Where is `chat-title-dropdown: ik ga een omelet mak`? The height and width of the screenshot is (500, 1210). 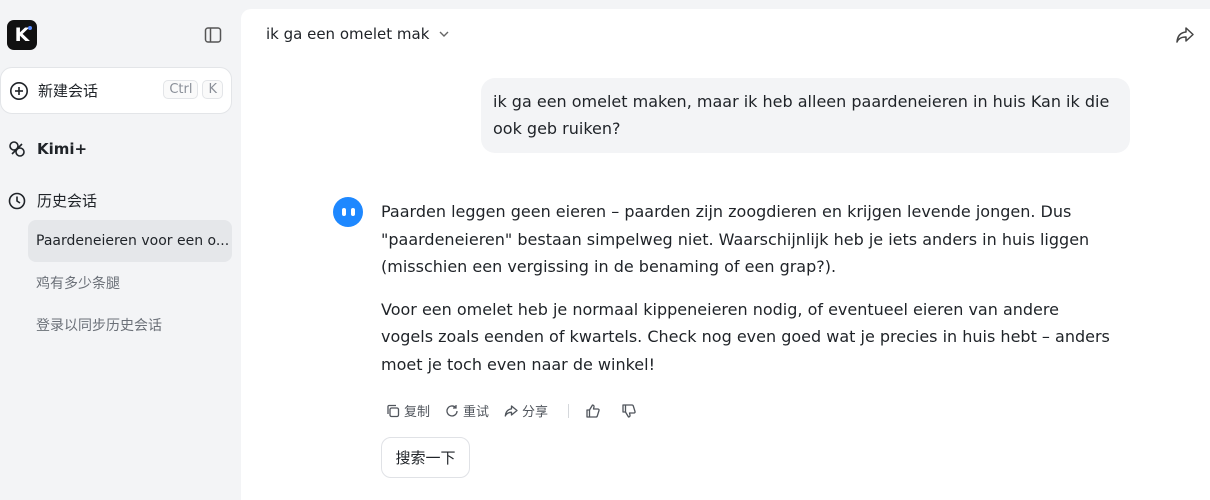 chat-title-dropdown: ik ga een omelet mak is located at coordinates (358, 34).